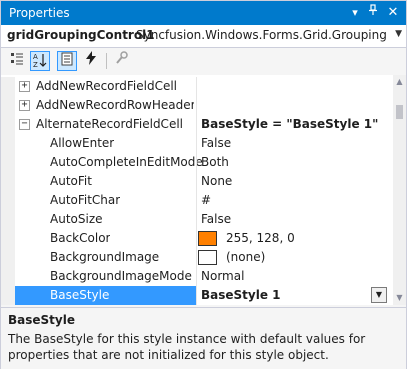 Image resolution: width=407 pixels, height=369 pixels. I want to click on property-row: + AddNewRecordFieldCell, so click(197, 86).